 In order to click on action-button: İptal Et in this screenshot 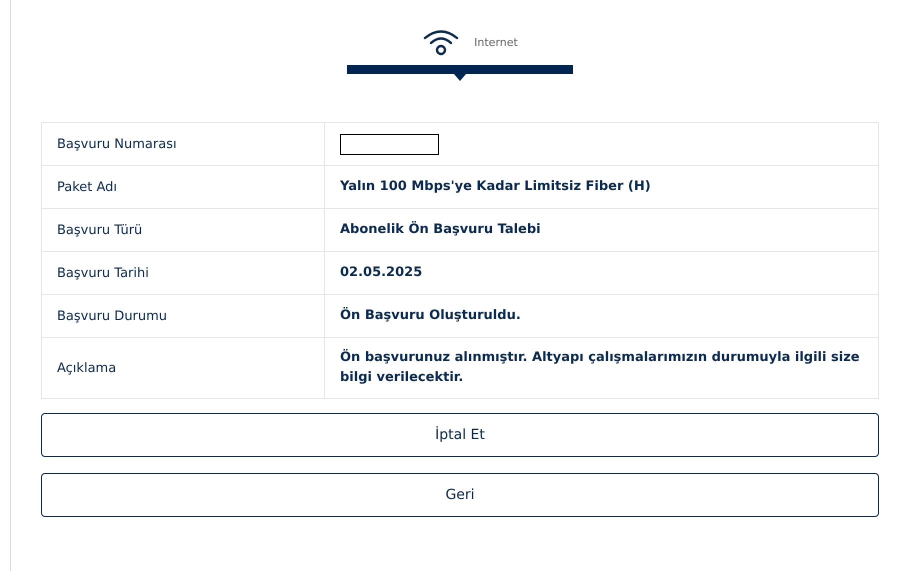, I will do `click(460, 435)`.